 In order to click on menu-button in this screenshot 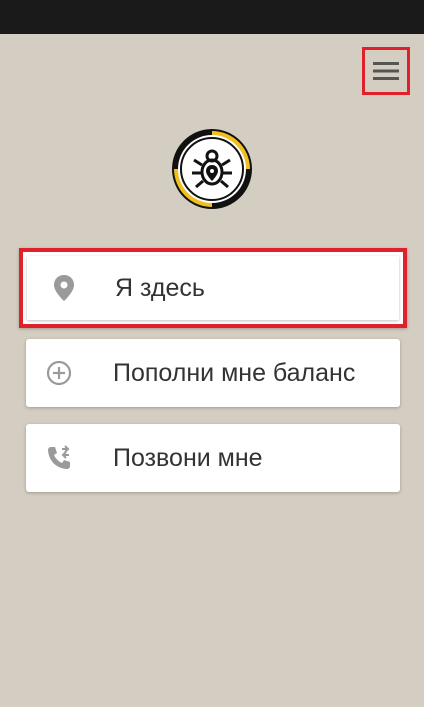, I will do `click(386, 71)`.